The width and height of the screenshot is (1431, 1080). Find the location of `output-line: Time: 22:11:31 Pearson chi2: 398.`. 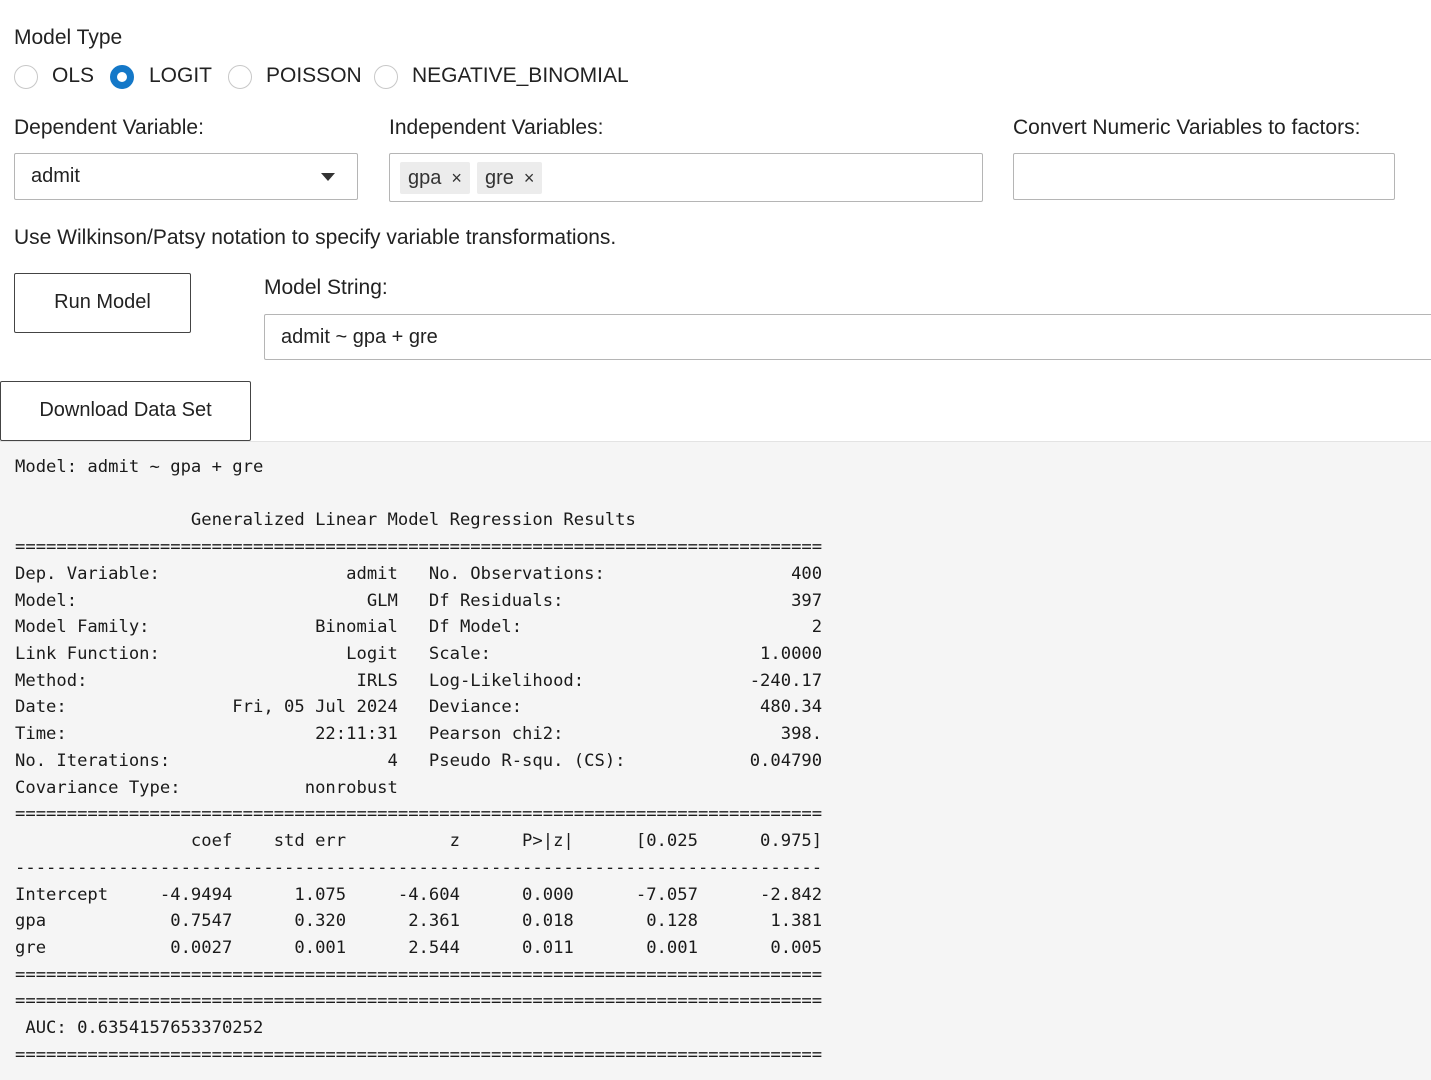

output-line: Time: 22:11:31 Pearson chi2: 398. is located at coordinates (419, 734).